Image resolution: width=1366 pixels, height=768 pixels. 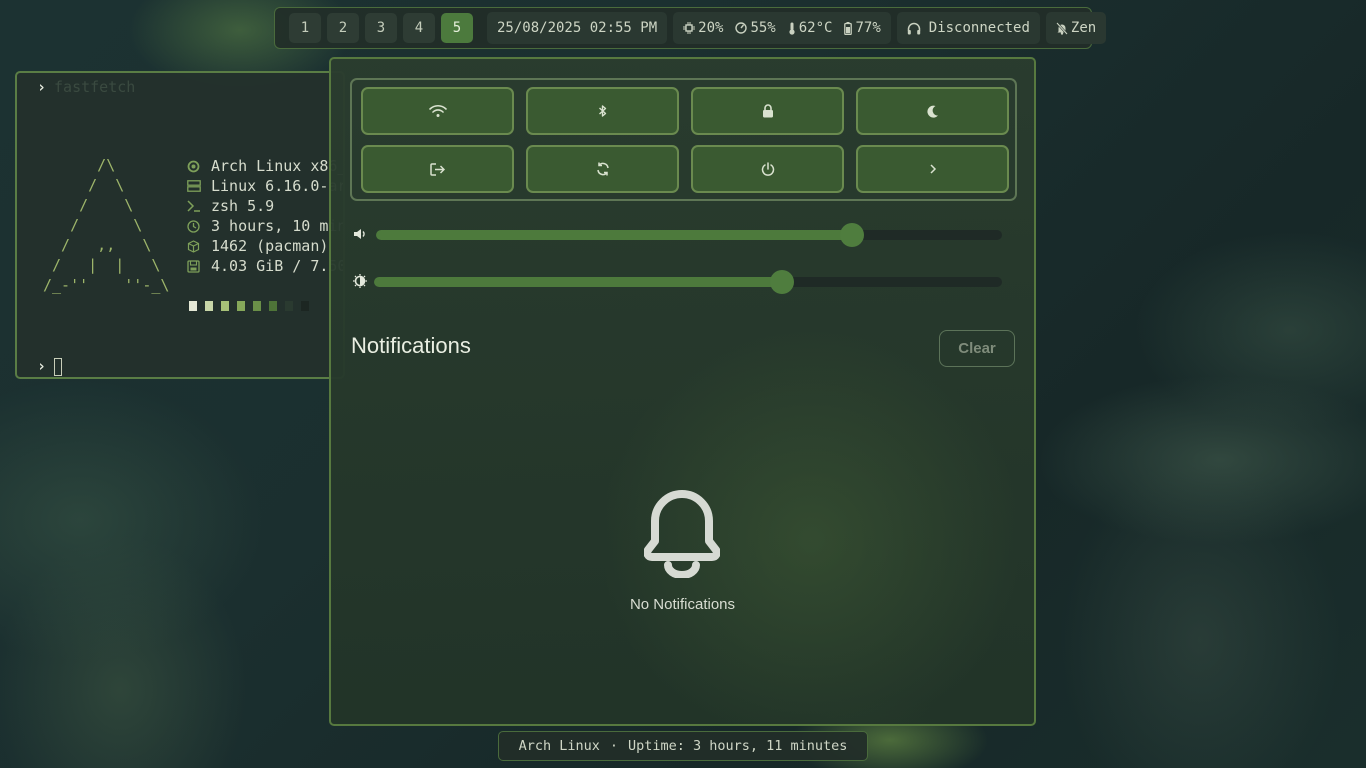 What do you see at coordinates (848, 28) in the screenshot?
I see `battery-icon` at bounding box center [848, 28].